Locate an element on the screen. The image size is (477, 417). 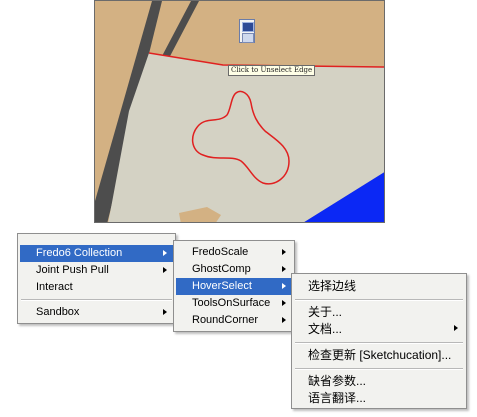
menu-item-roundcorner: RoundCorner is located at coordinates (234, 320).